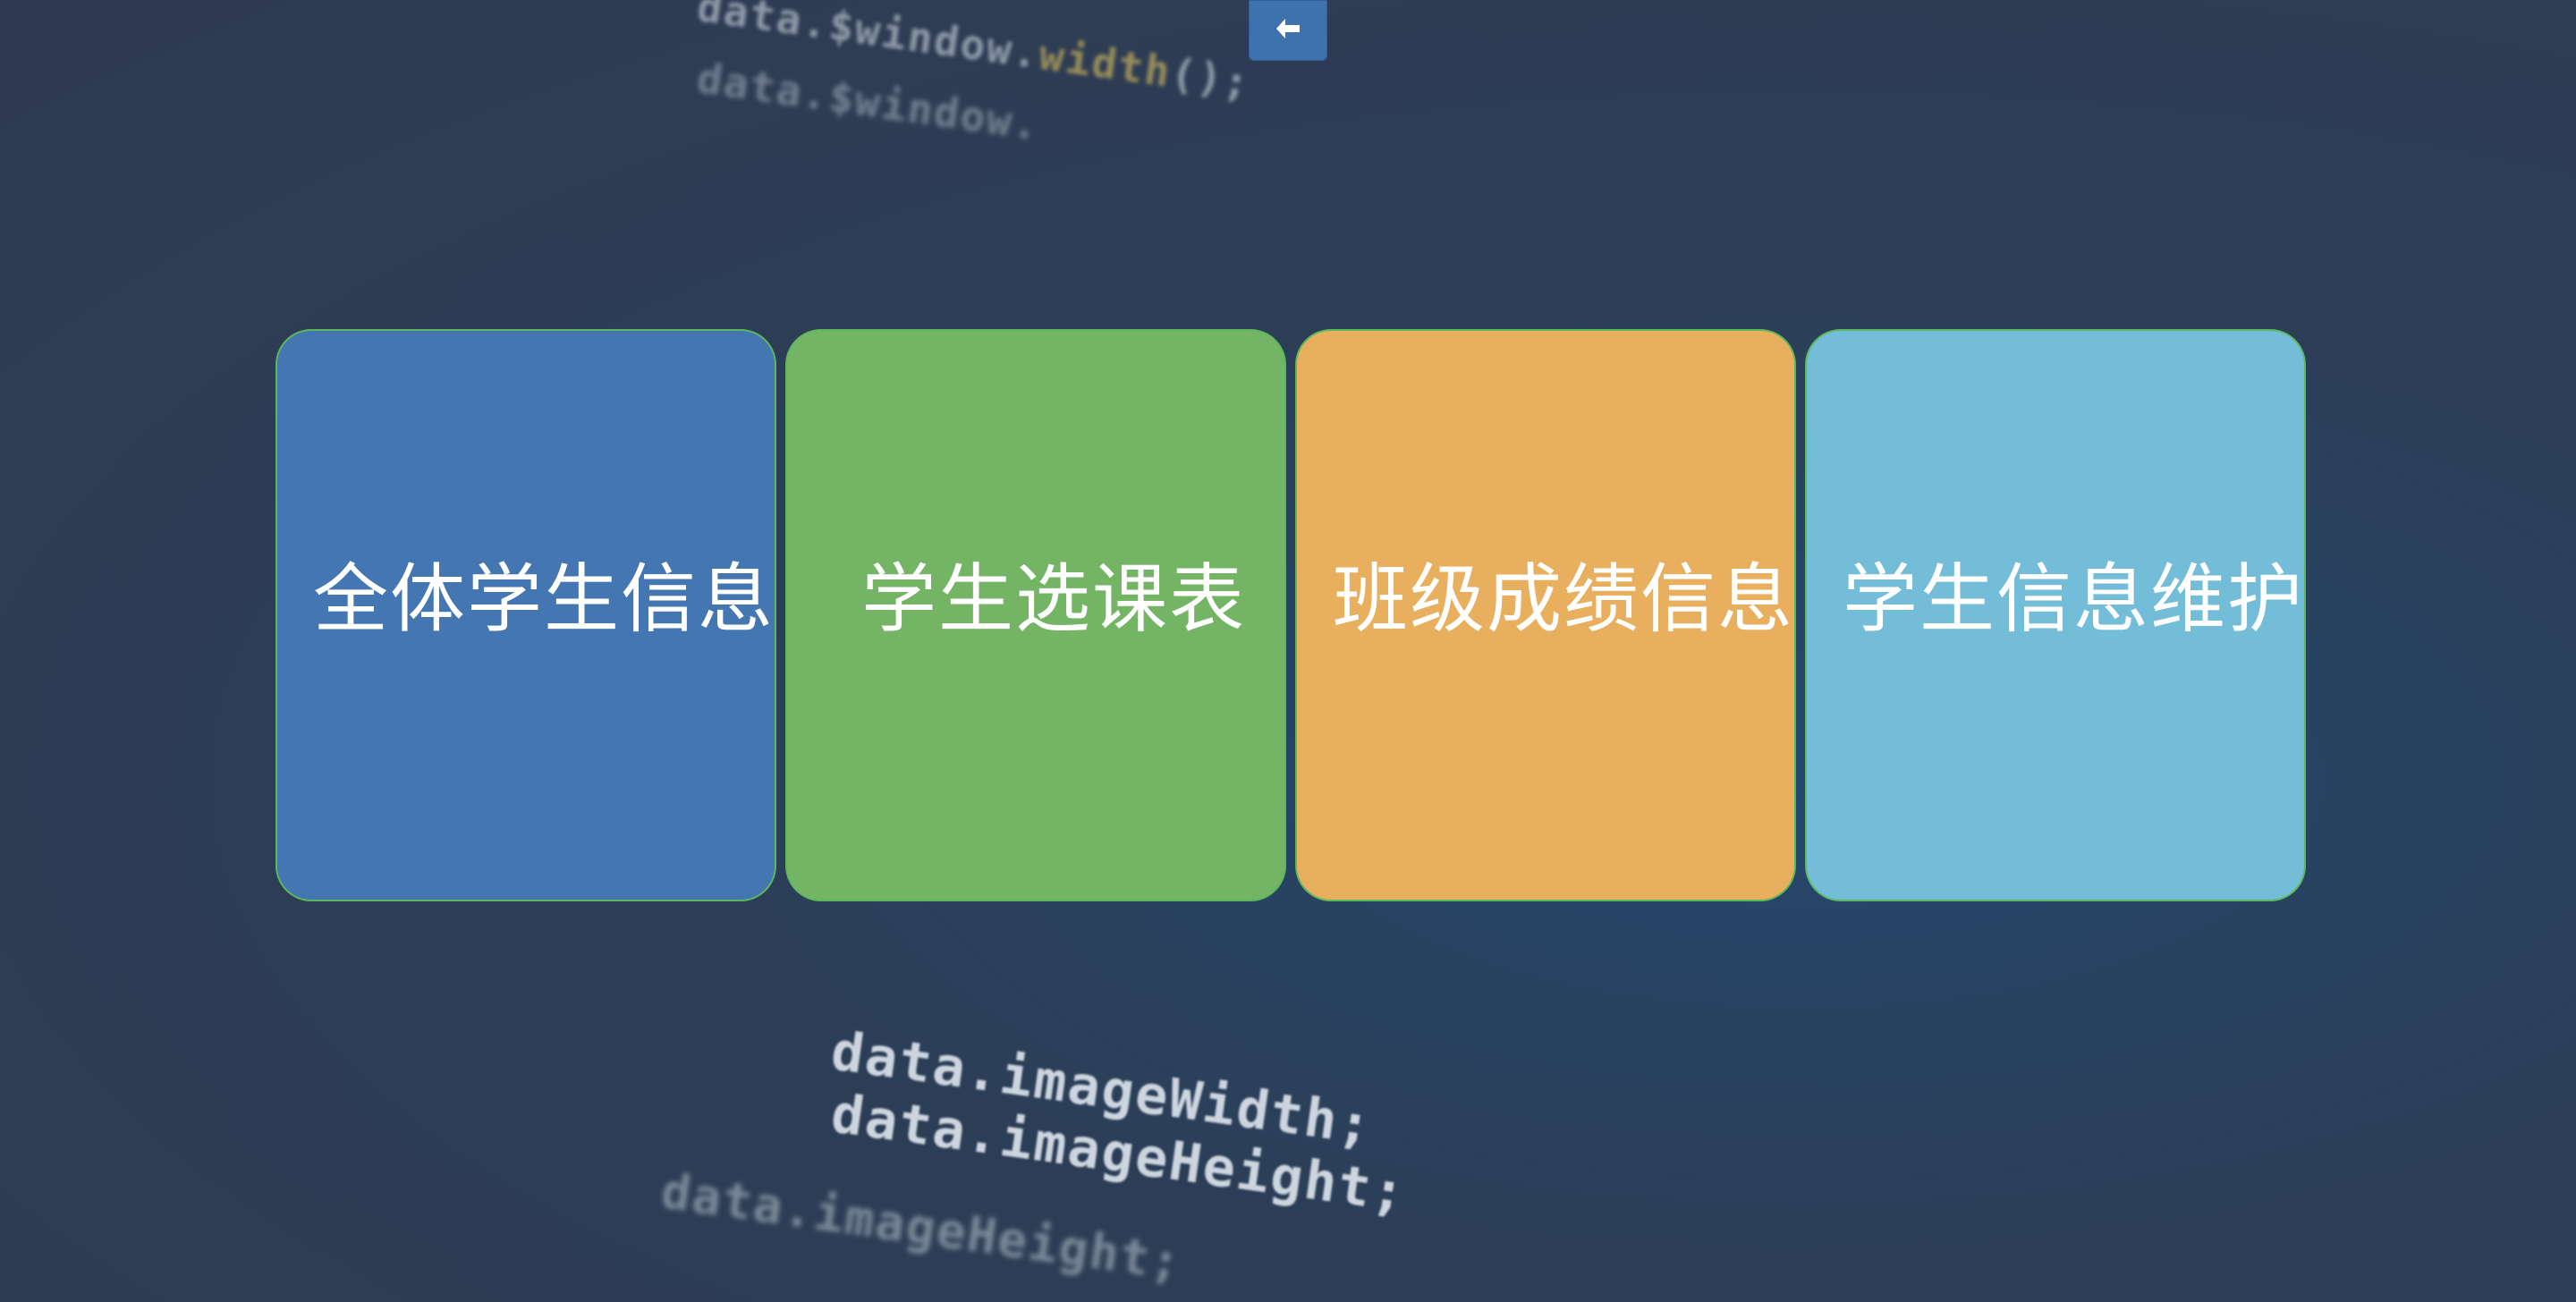  I want to click on card-student-maintenance: 学生信息维护, so click(2055, 615).